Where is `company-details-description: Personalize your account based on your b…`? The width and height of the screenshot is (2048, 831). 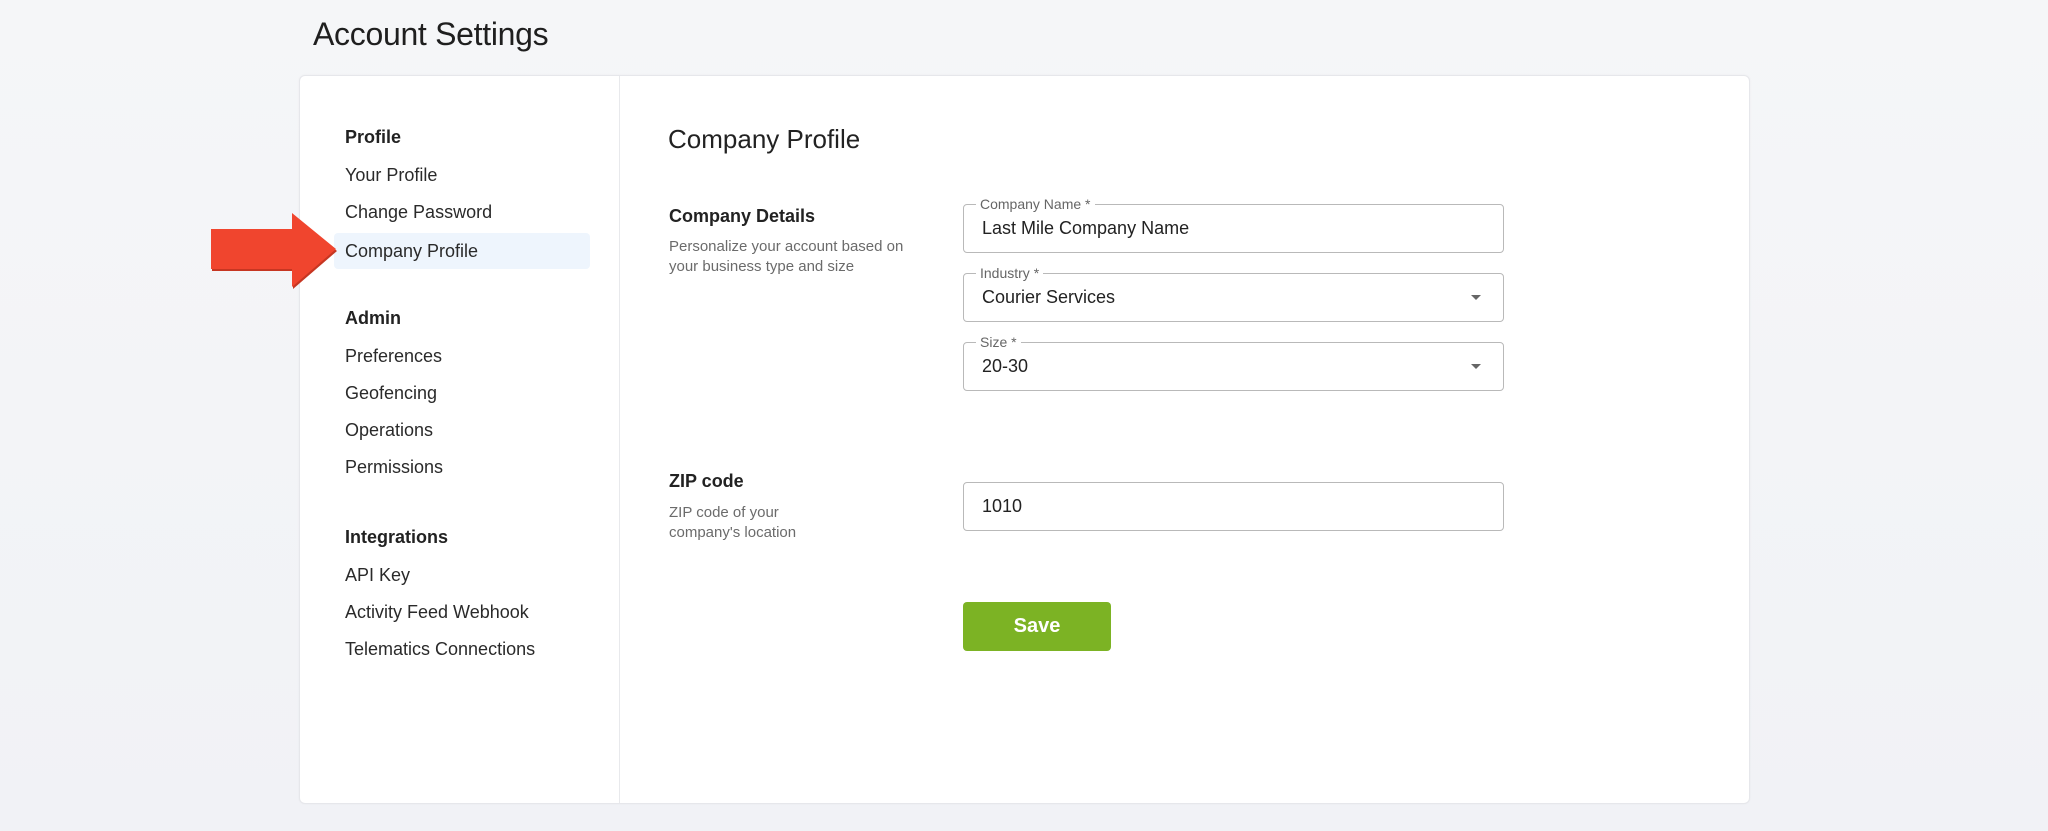 company-details-description: Personalize your account based on your b… is located at coordinates (786, 256).